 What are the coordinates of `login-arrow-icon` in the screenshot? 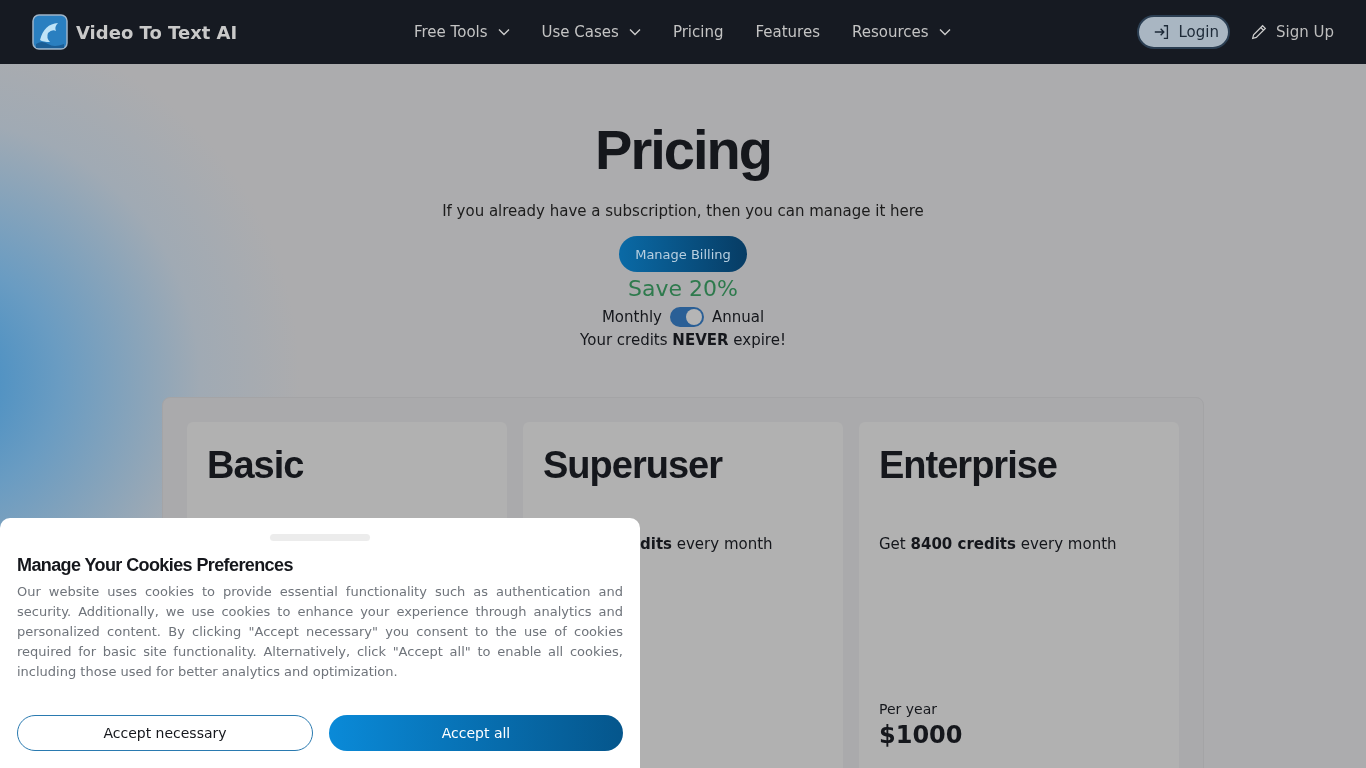 It's located at (1161, 32).